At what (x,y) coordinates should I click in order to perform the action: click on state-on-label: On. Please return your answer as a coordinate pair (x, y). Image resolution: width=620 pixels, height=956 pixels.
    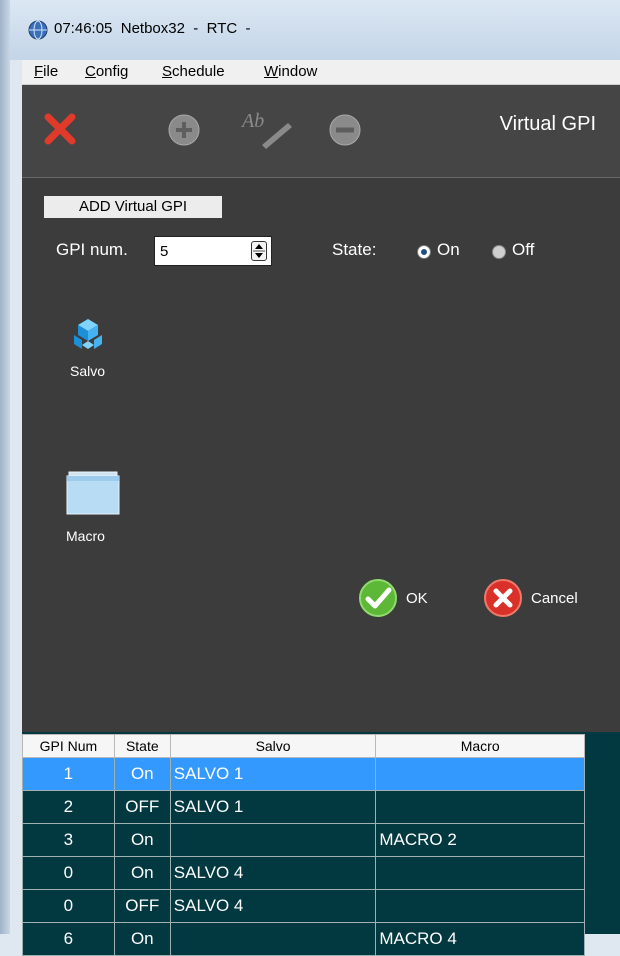
    Looking at the image, I should click on (448, 250).